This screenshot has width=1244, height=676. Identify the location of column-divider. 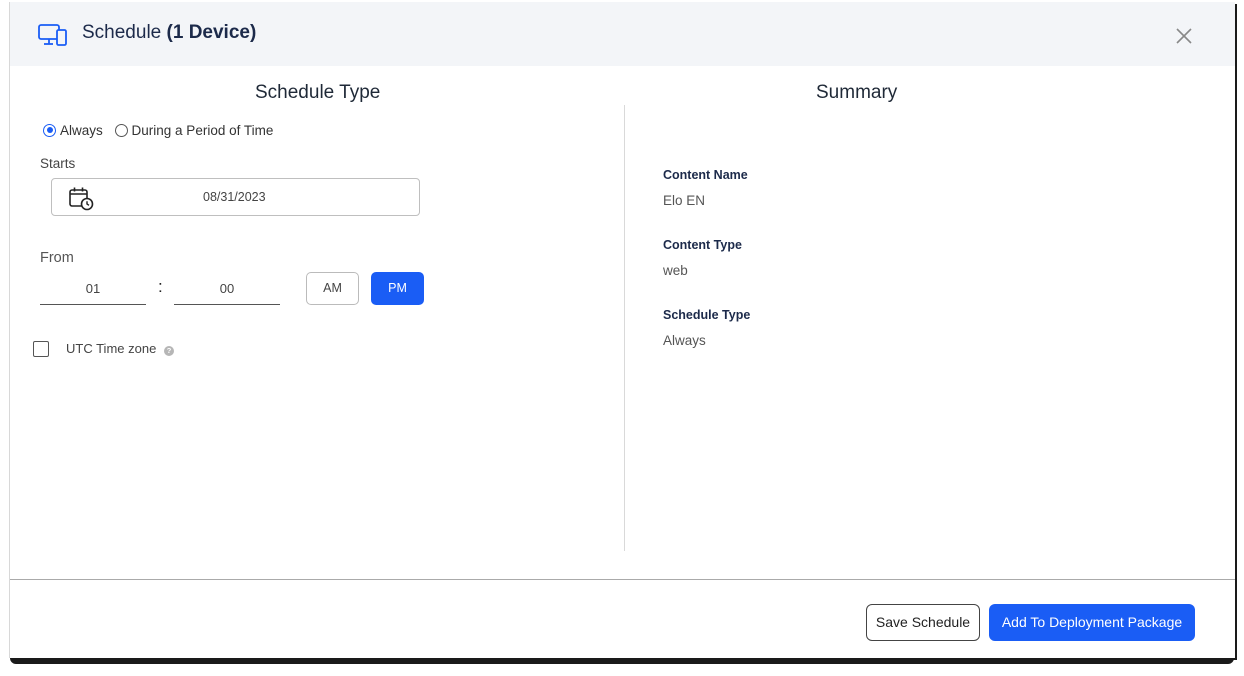
(624, 328).